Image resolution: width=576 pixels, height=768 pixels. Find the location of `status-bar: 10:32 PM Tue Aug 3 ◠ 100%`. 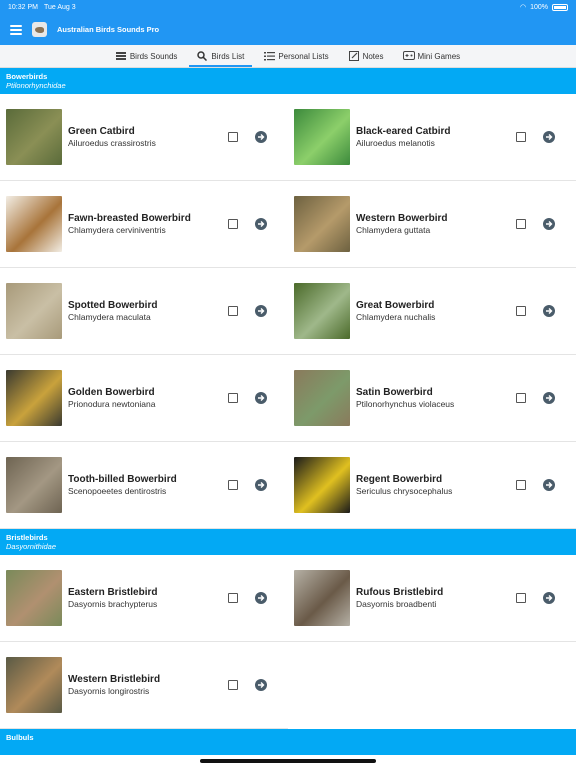

status-bar: 10:32 PM Tue Aug 3 ◠ 100% is located at coordinates (288, 7).